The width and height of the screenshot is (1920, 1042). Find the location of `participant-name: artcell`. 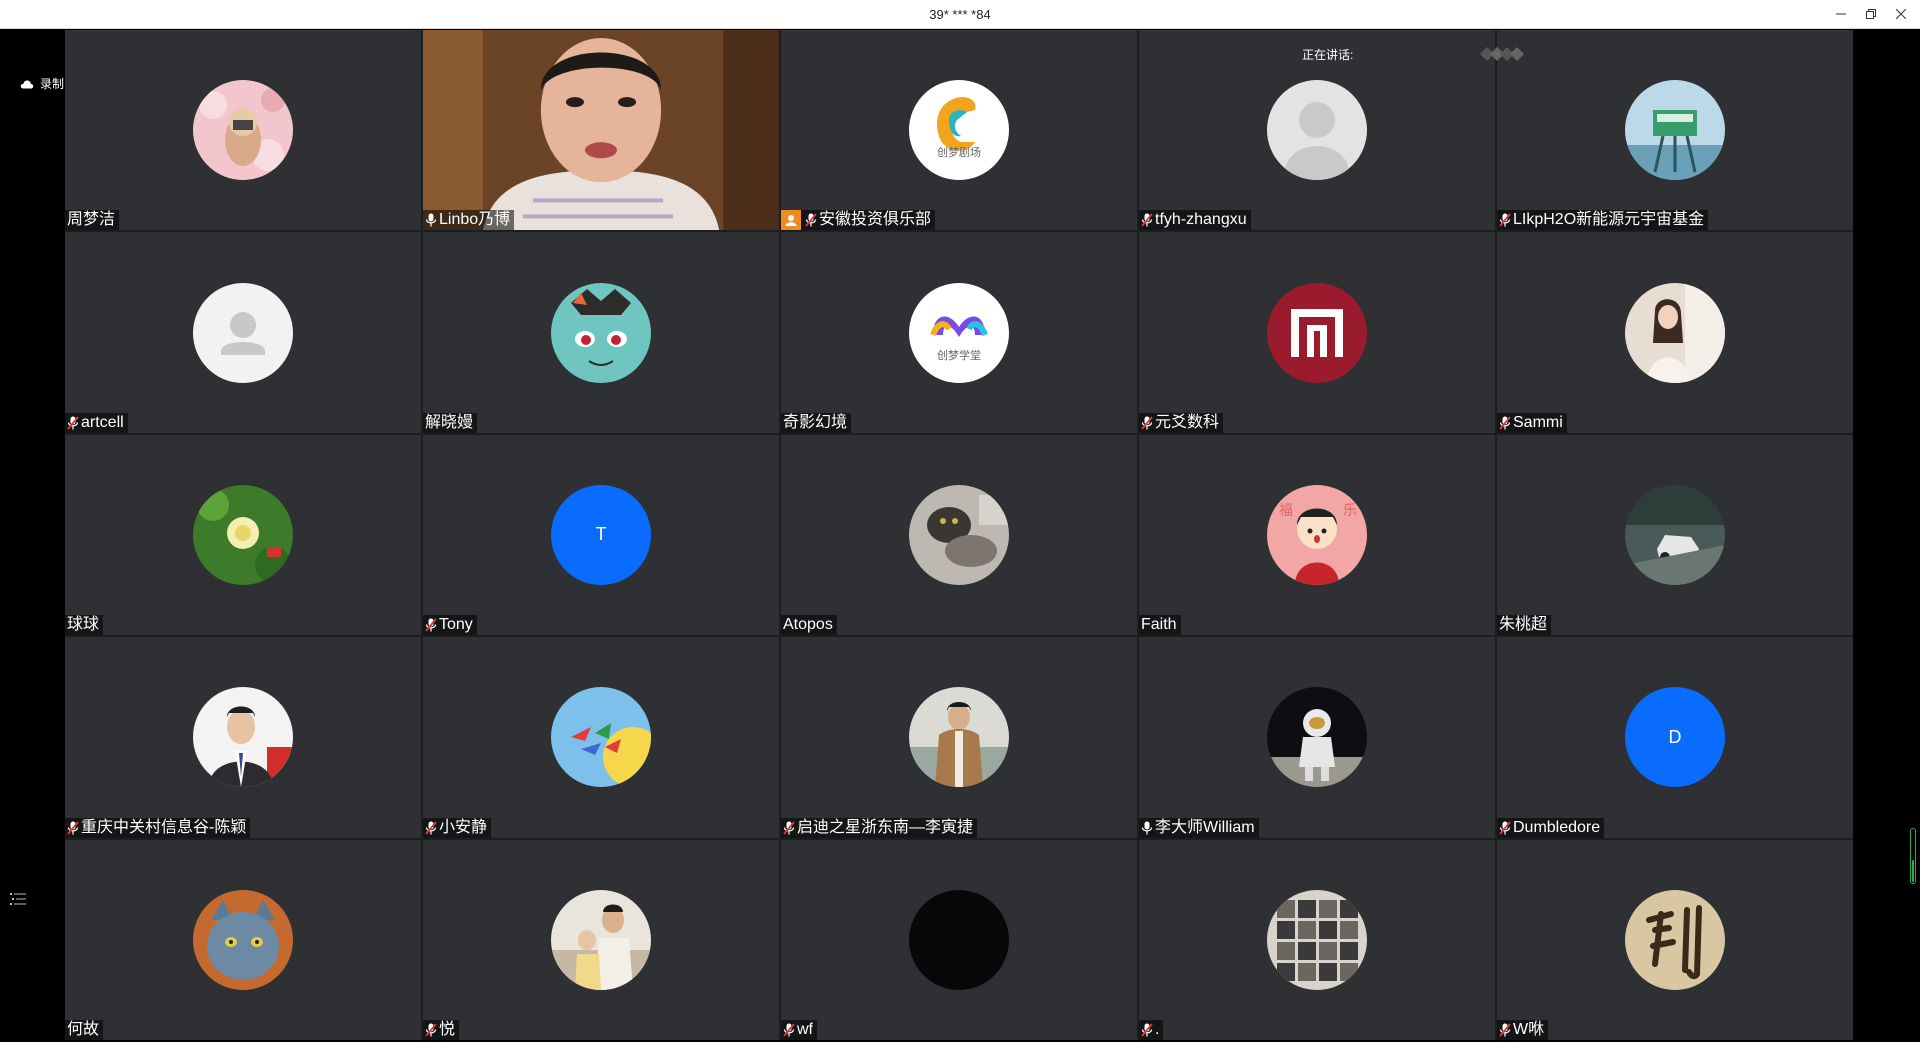

participant-name: artcell is located at coordinates (102, 422).